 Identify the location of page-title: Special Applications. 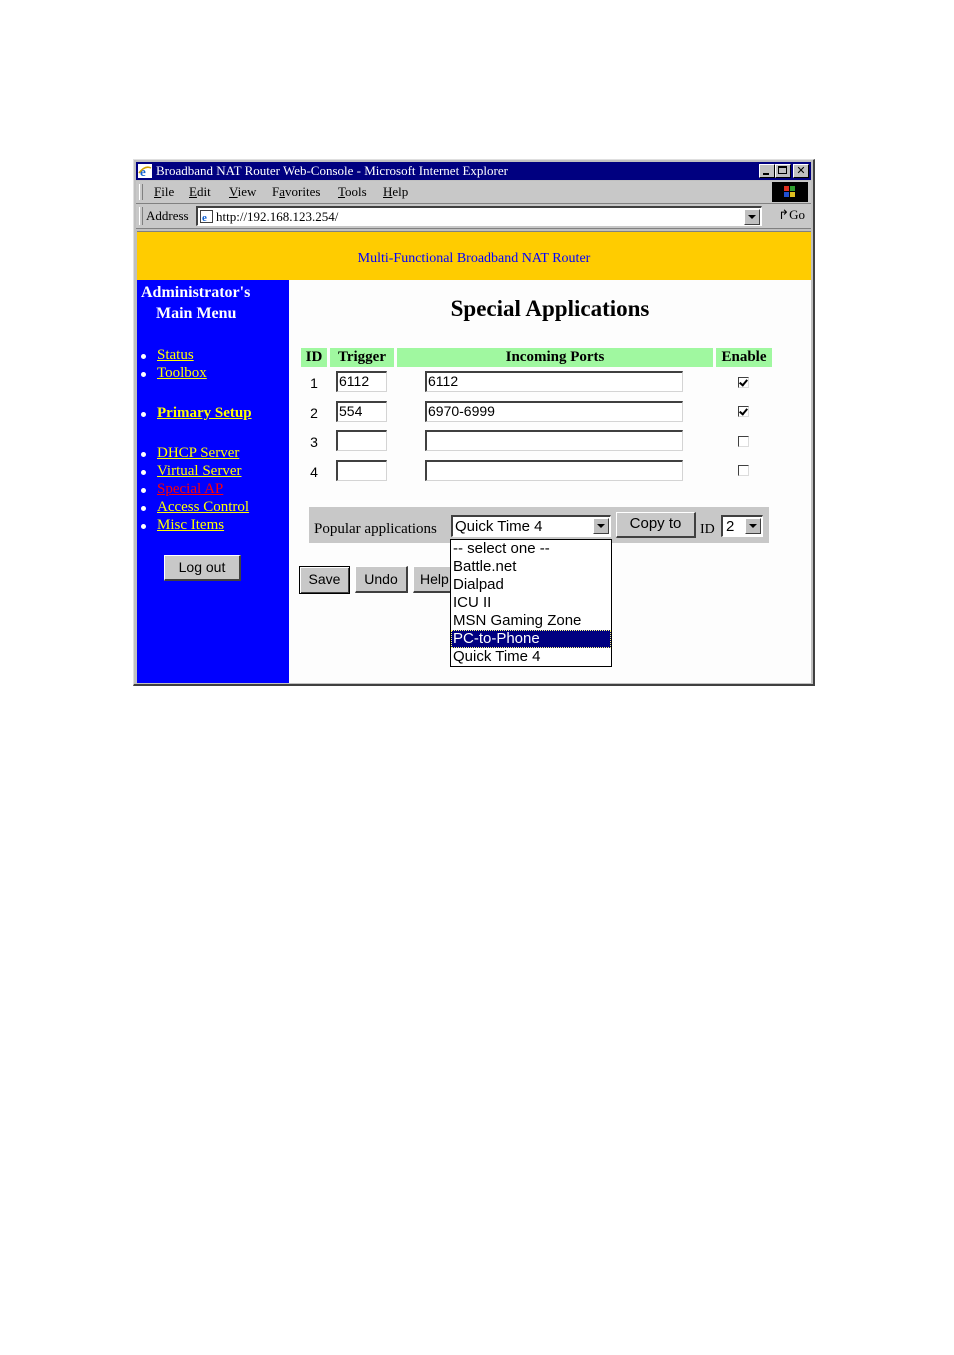
(550, 308).